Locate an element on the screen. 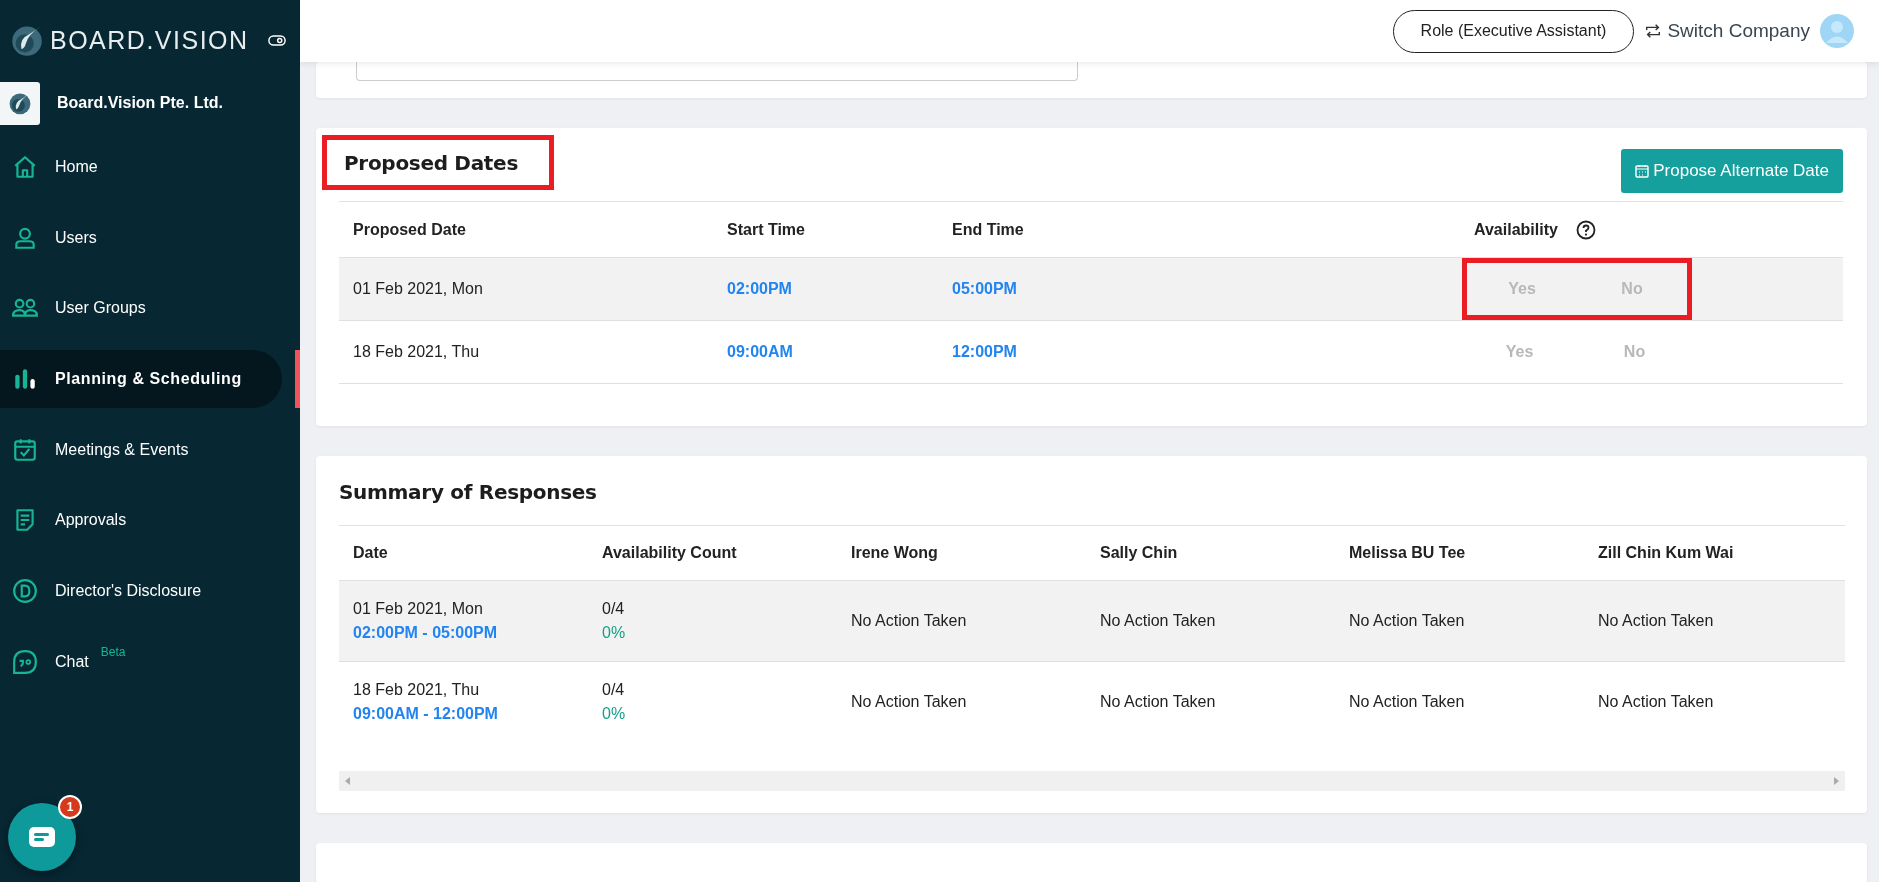 The width and height of the screenshot is (1879, 882). scroll-left-icon is located at coordinates (348, 781).